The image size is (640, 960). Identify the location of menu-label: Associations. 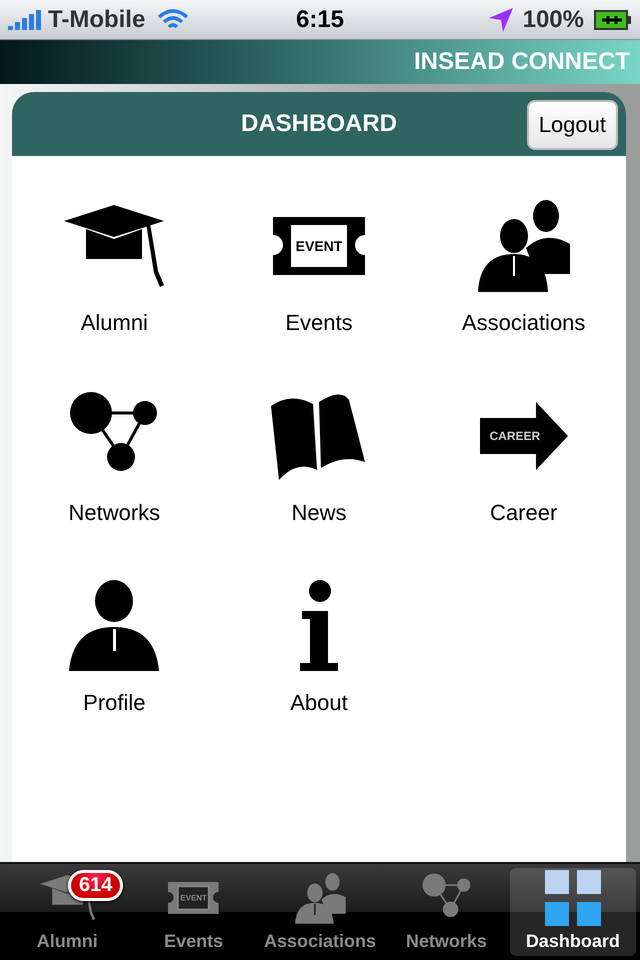
(524, 323).